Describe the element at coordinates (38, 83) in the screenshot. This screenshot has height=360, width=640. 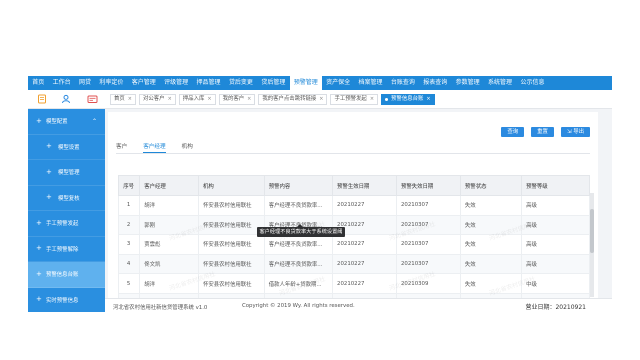
I see `topnav-item: 首页` at that location.